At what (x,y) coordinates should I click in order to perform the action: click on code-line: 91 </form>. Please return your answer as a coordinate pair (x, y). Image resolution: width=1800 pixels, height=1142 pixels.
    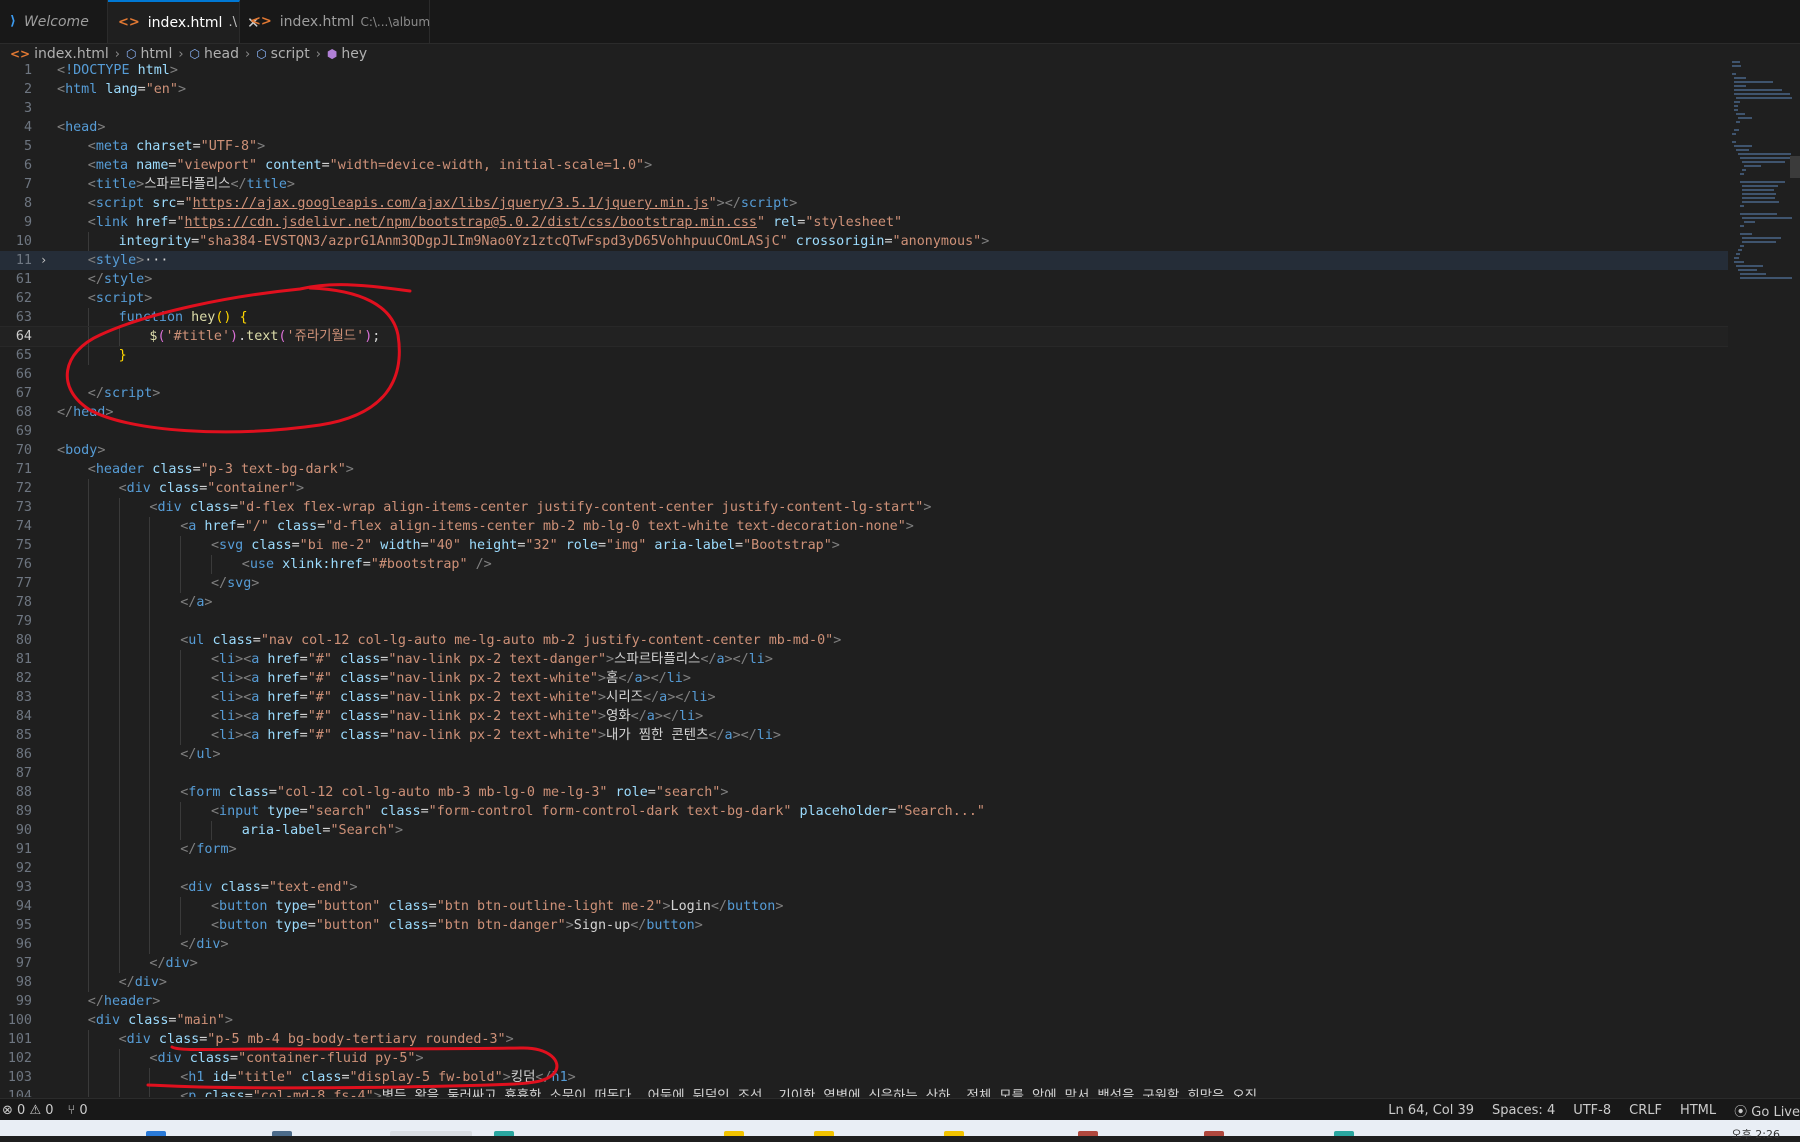
    Looking at the image, I should click on (864, 849).